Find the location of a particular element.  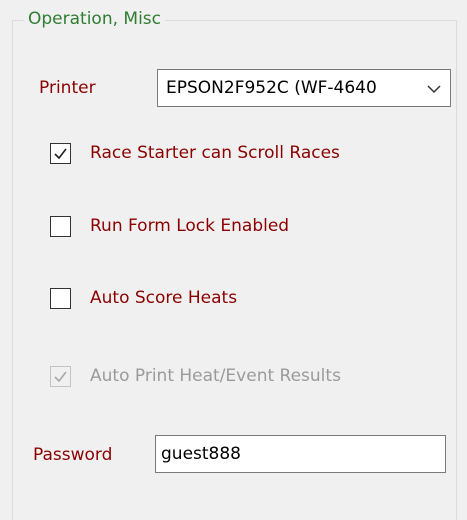

password-label: Password is located at coordinates (73, 455).